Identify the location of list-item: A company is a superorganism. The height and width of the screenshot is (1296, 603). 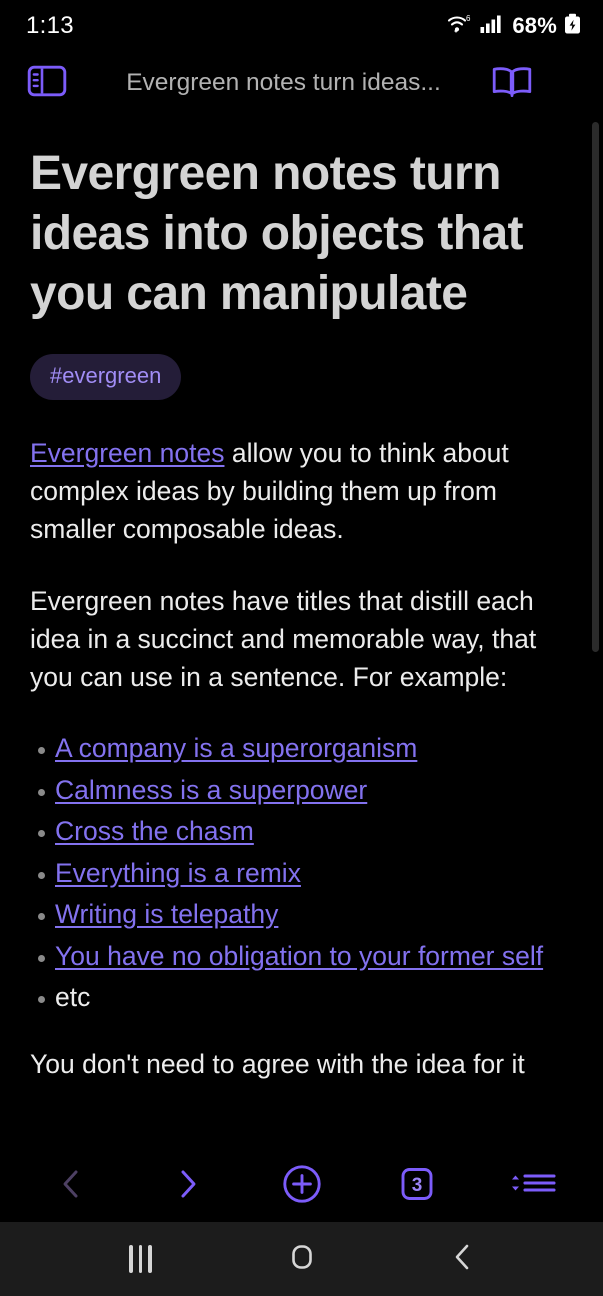
(301, 749).